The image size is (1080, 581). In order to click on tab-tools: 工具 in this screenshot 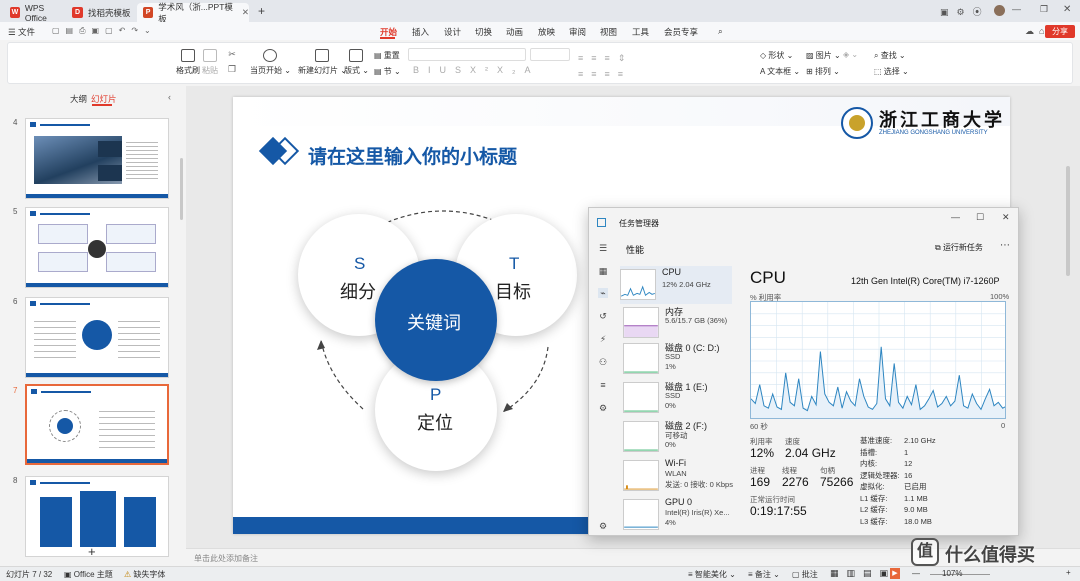, I will do `click(640, 32)`.